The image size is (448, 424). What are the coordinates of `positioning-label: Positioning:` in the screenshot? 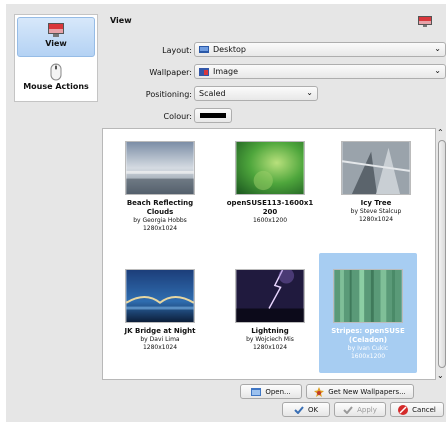 It's located at (168, 94).